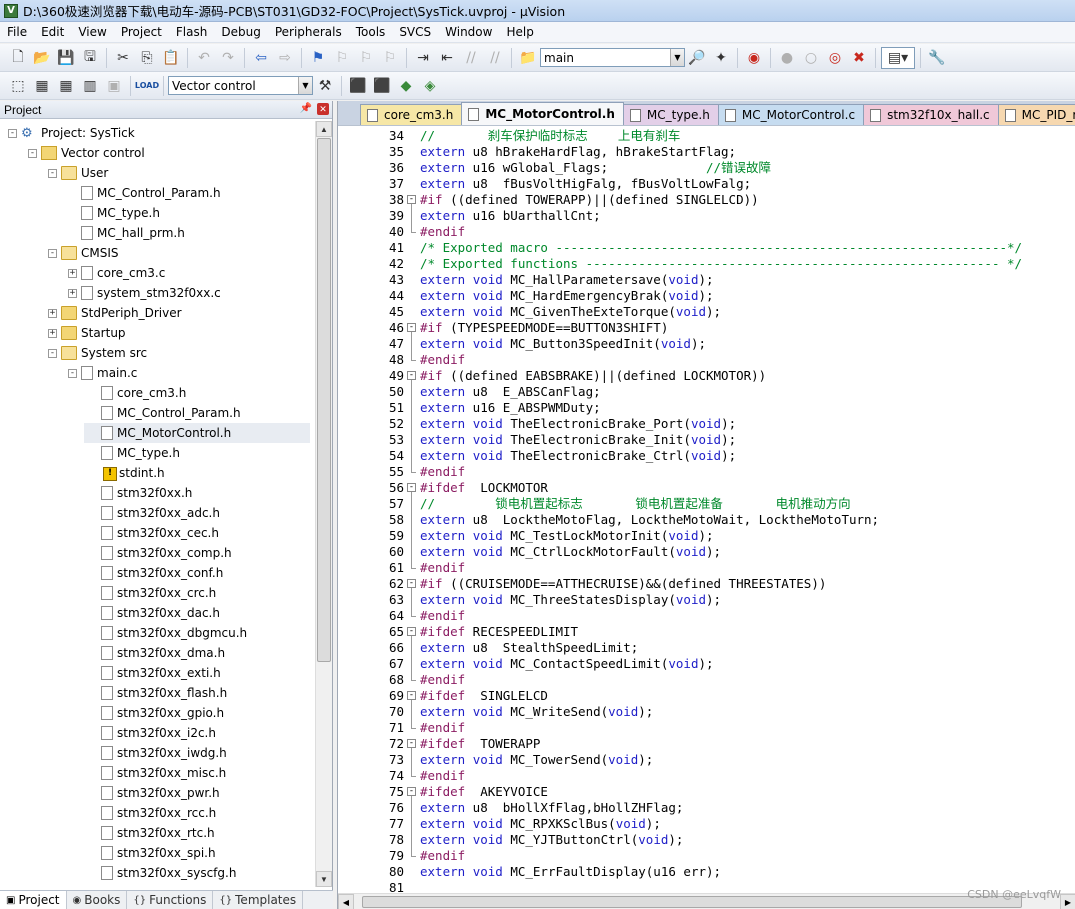 Image resolution: width=1075 pixels, height=909 pixels. What do you see at coordinates (931, 114) in the screenshot?
I see `editor-tab: stm32f10x_hall.c` at bounding box center [931, 114].